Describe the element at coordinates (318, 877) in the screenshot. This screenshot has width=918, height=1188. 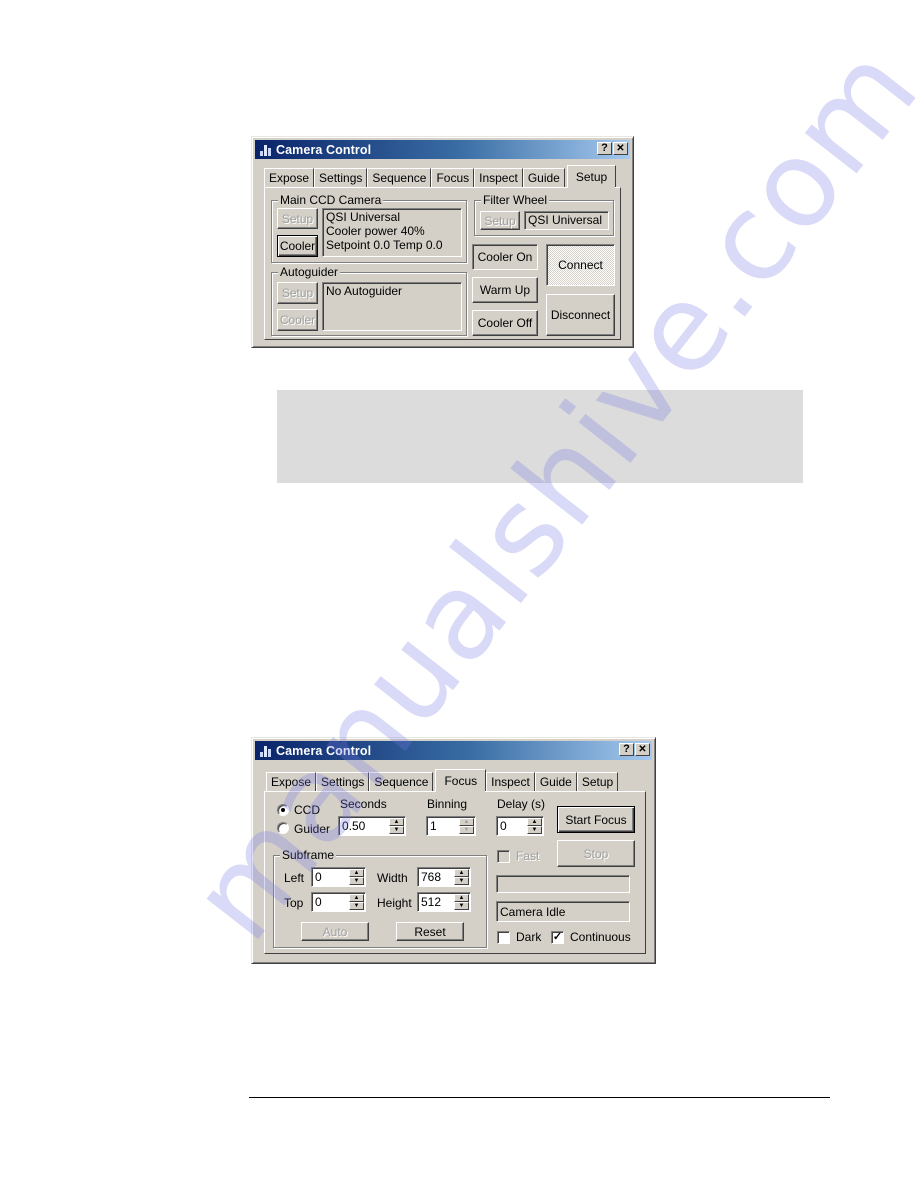
I see `left-value: 0` at that location.